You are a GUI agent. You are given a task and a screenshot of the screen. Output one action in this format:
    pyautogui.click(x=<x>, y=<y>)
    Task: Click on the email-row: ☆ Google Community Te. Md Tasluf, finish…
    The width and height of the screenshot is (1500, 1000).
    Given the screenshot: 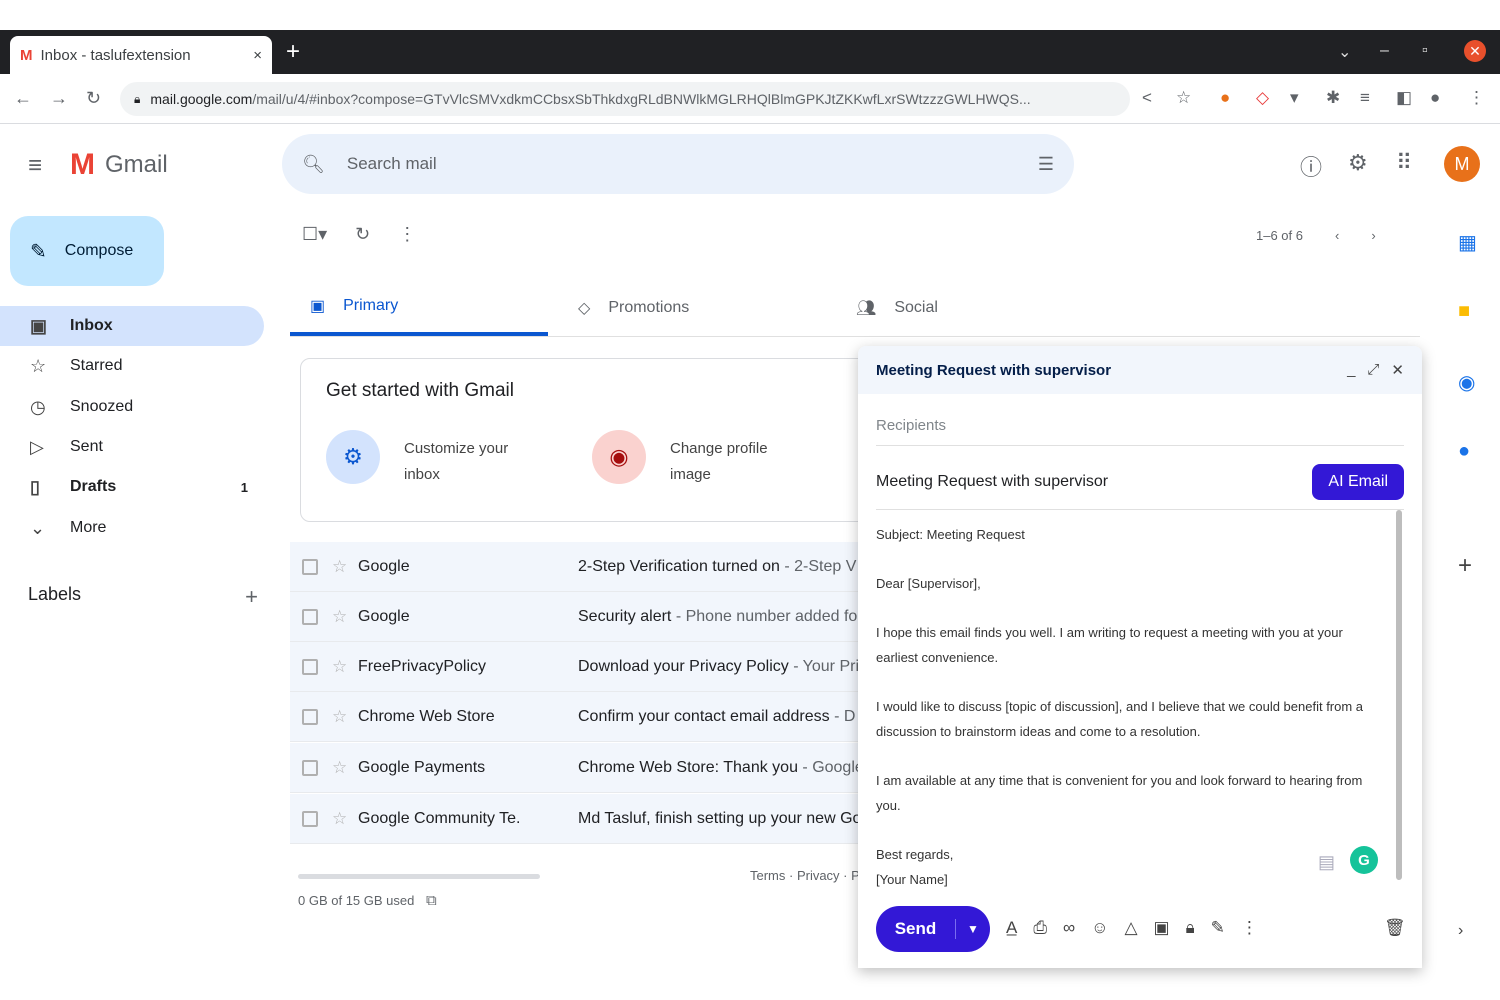 What is the action you would take?
    pyautogui.click(x=575, y=819)
    